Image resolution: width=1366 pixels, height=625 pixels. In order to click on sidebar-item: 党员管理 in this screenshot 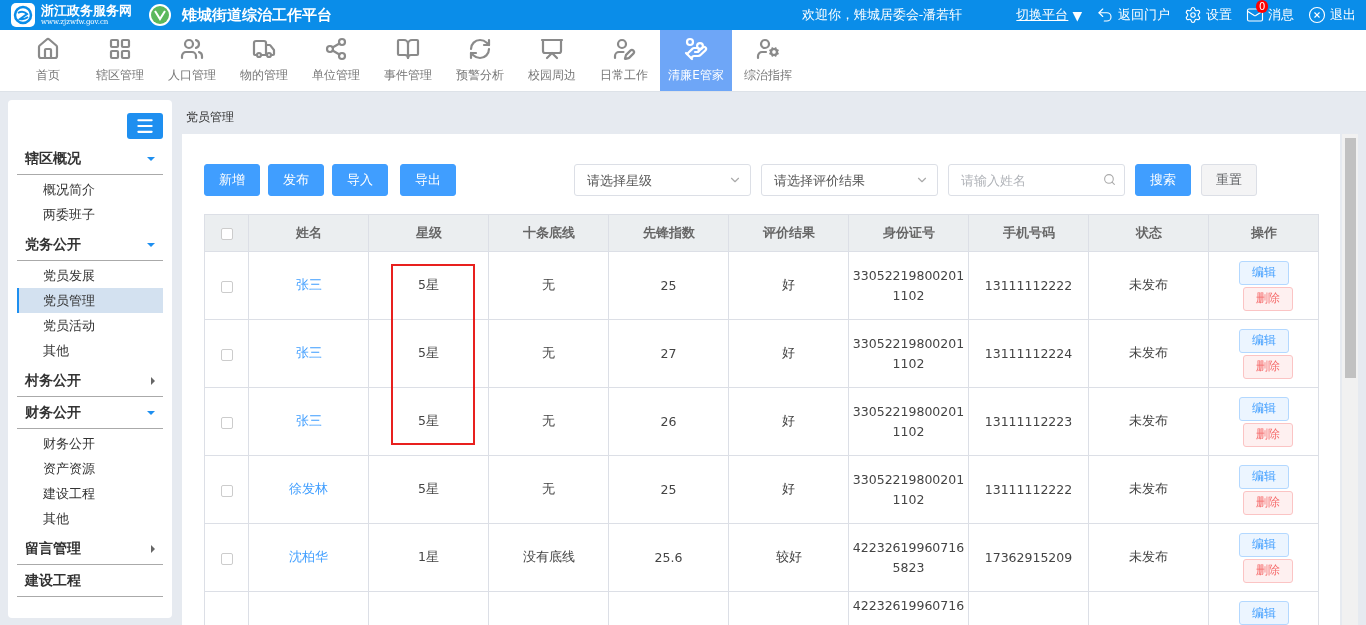, I will do `click(90, 300)`.